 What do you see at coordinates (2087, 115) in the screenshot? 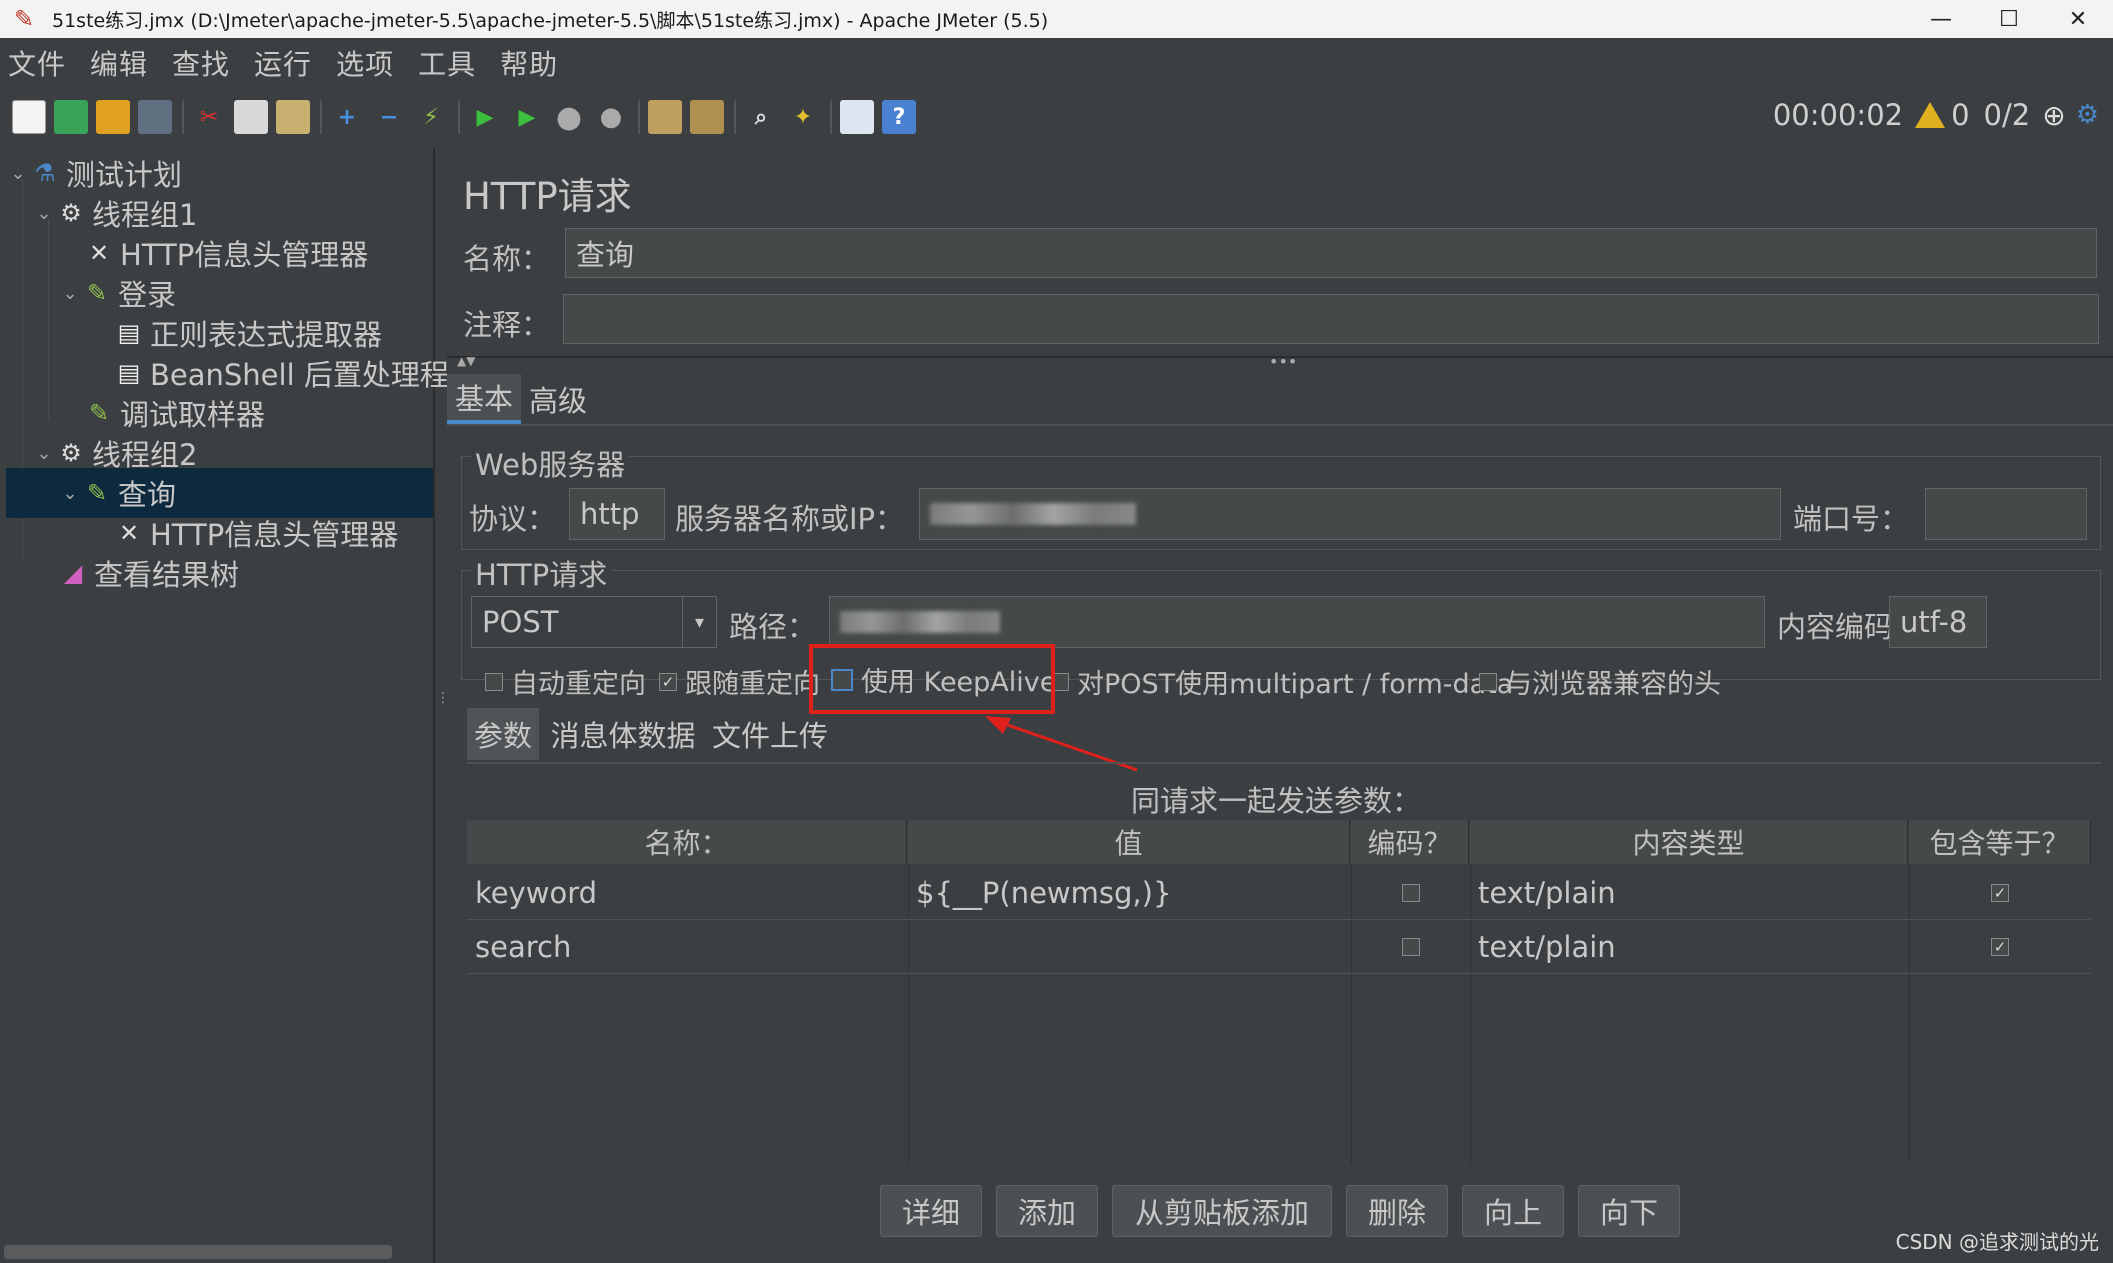
I see `log-viewer-icon: ⚙` at bounding box center [2087, 115].